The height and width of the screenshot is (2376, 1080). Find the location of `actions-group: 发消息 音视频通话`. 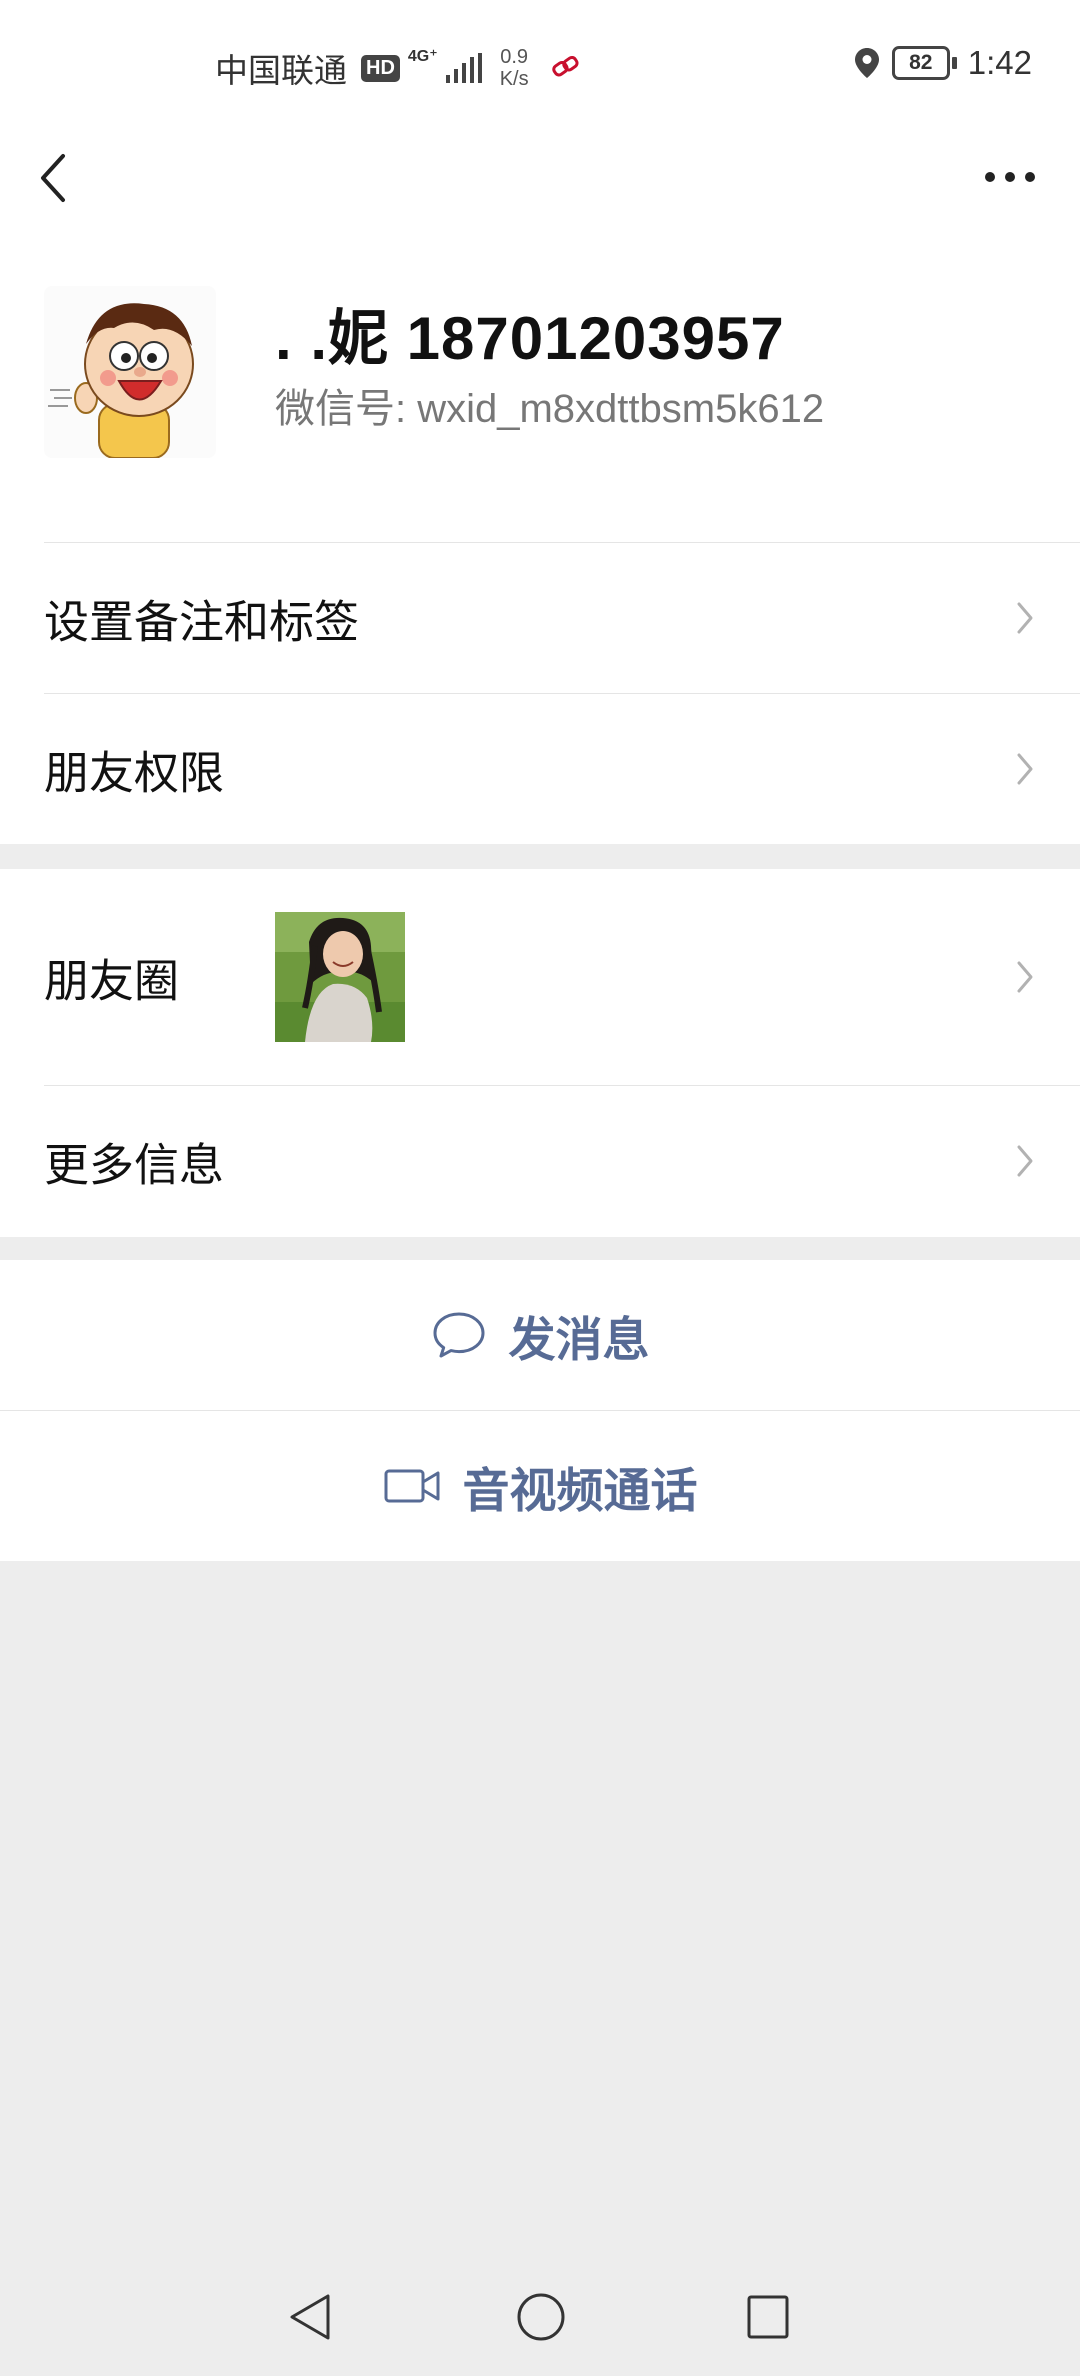

actions-group: 发消息 音视频通话 is located at coordinates (540, 1410).